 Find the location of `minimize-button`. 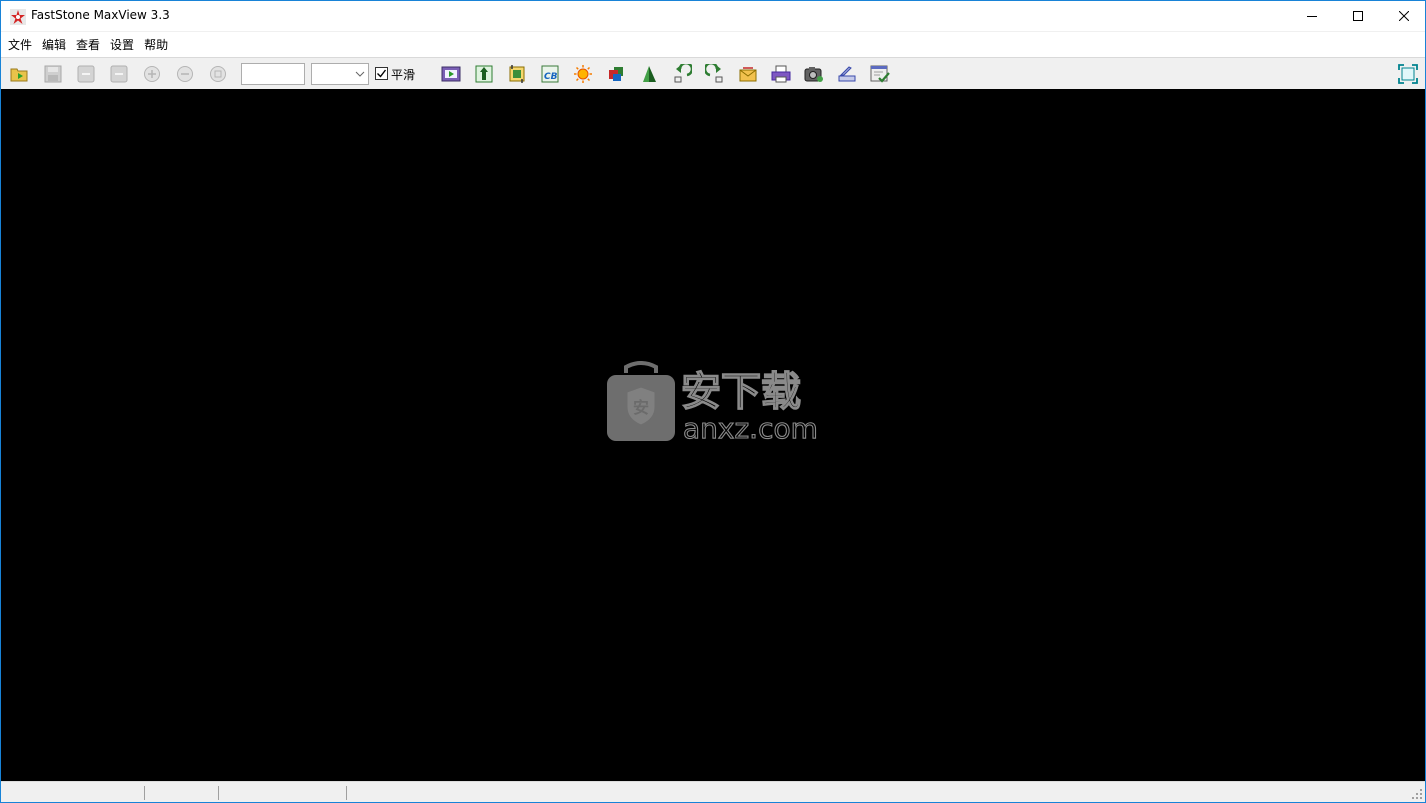

minimize-button is located at coordinates (1312, 16).